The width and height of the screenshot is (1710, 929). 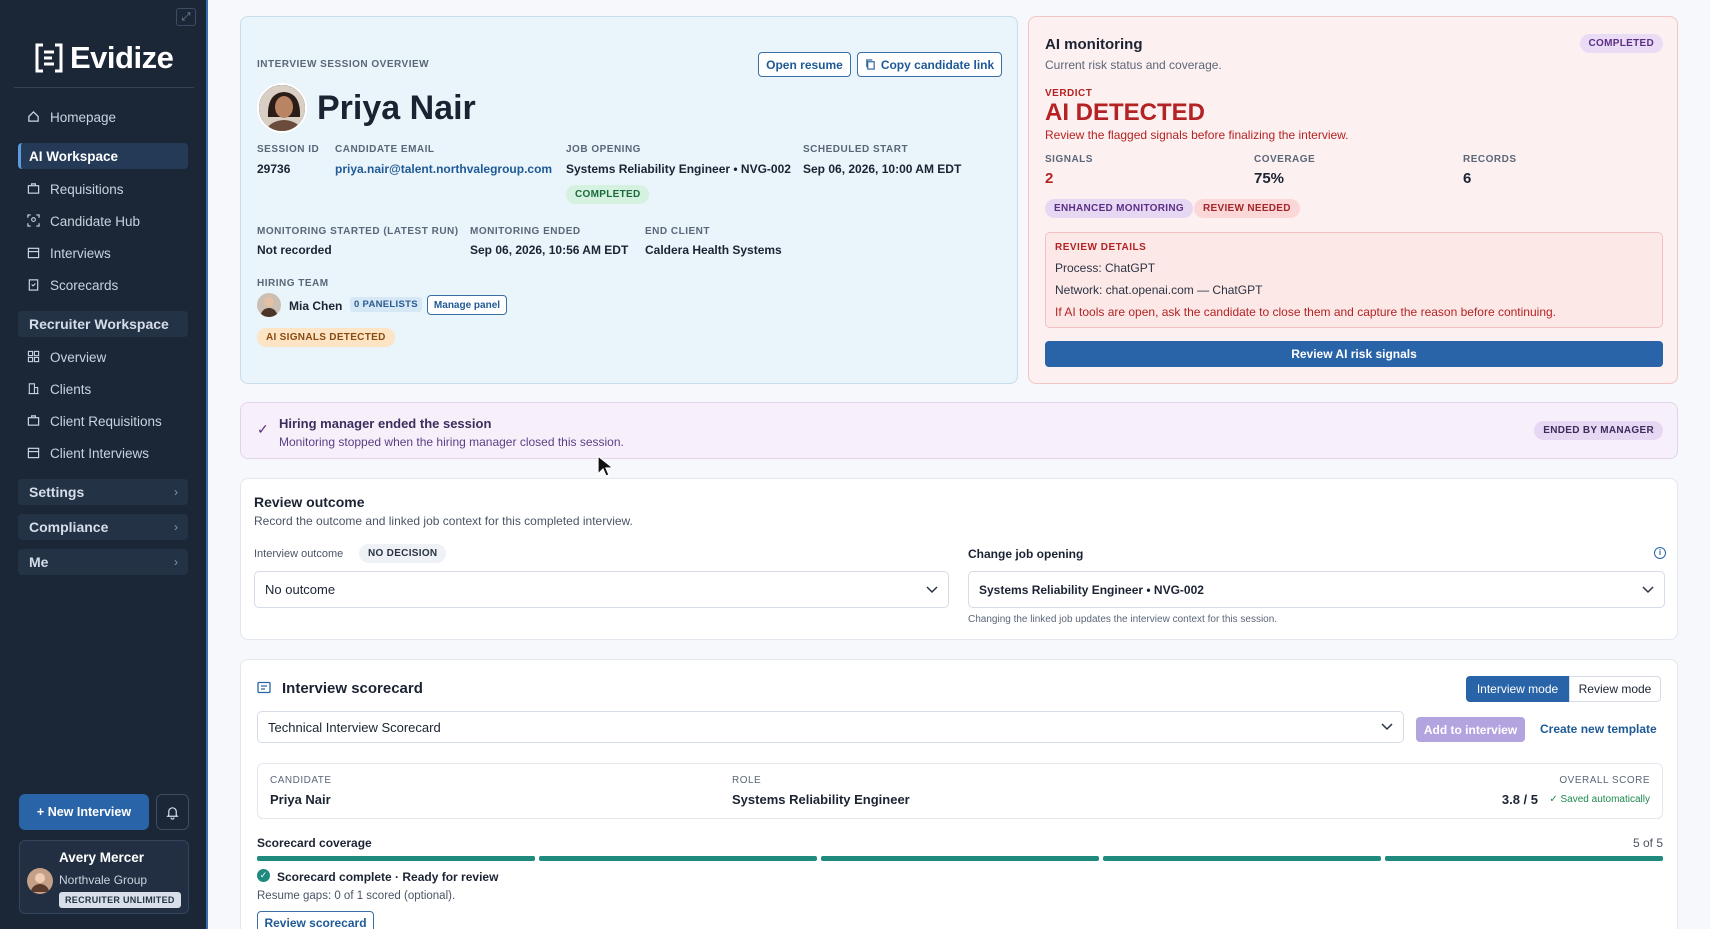 I want to click on section-recruiter-workspace: Recruiter Workspace, so click(x=103, y=324).